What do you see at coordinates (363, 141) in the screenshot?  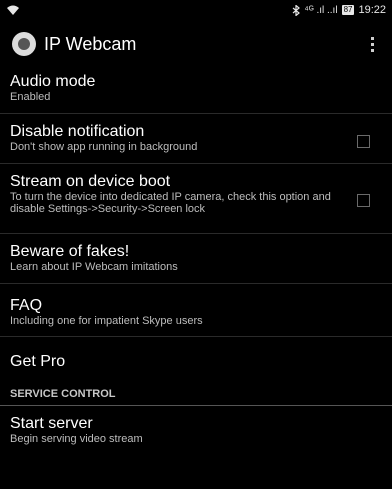 I see `disable-notification-checkbox` at bounding box center [363, 141].